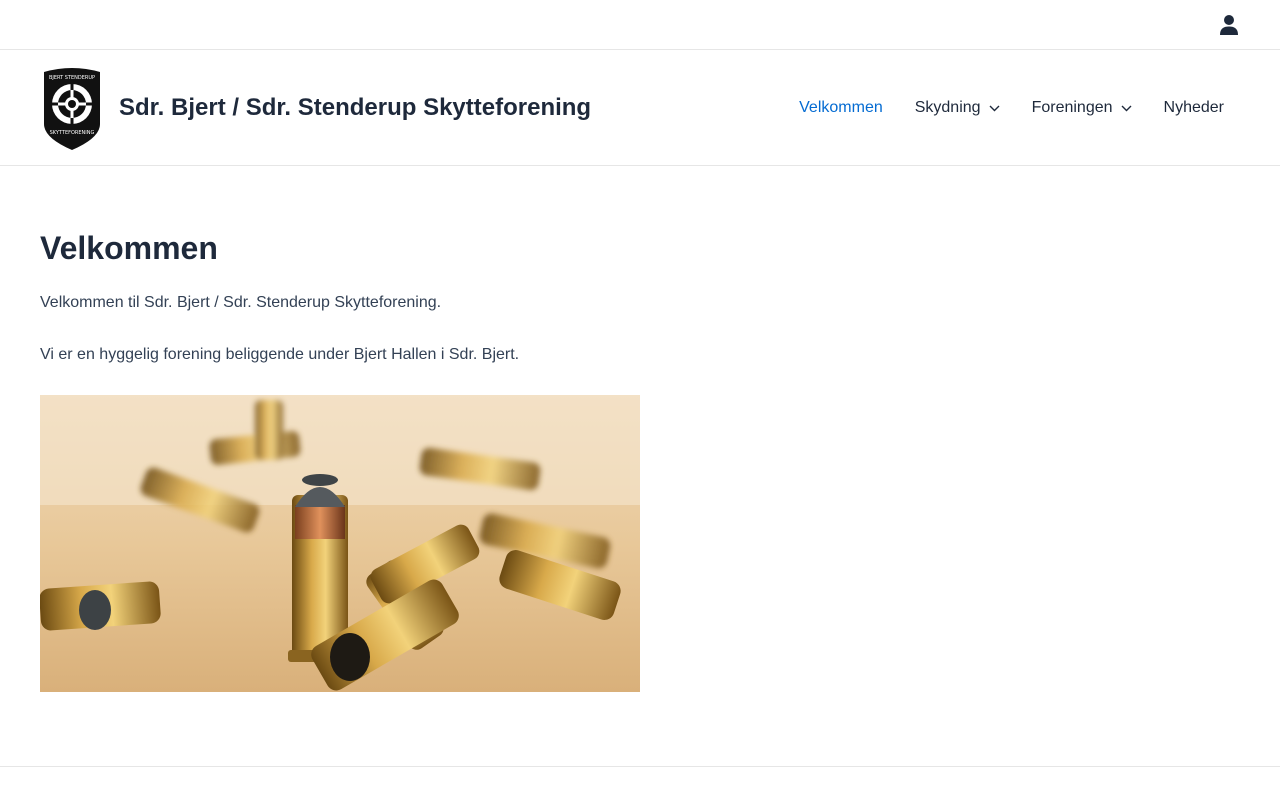 Image resolution: width=1280 pixels, height=800 pixels. What do you see at coordinates (72, 78) in the screenshot?
I see `logo-text-top: BJERT STENDERUP` at bounding box center [72, 78].